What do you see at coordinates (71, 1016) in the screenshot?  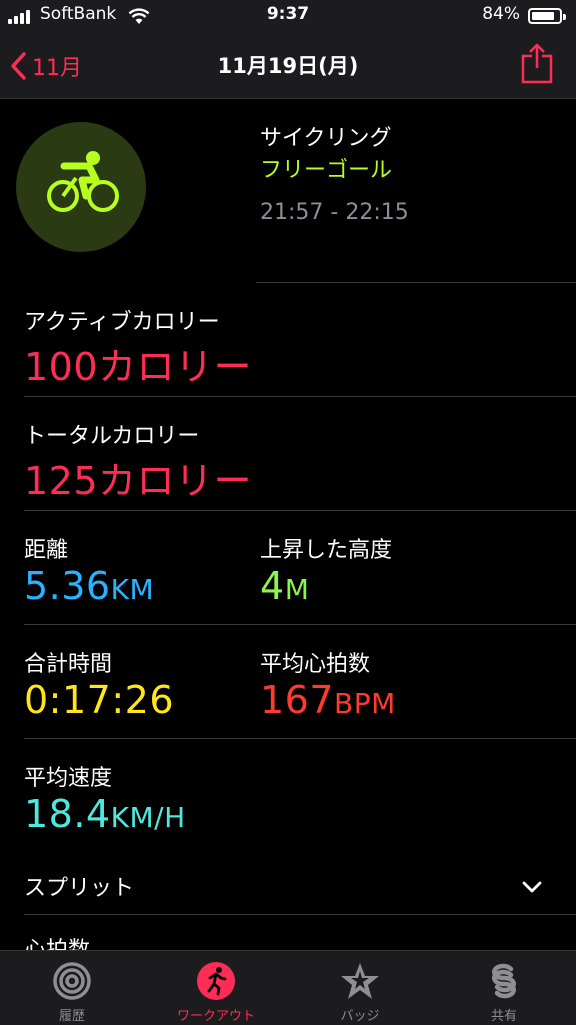 I see `tab-history-label: 履歴` at bounding box center [71, 1016].